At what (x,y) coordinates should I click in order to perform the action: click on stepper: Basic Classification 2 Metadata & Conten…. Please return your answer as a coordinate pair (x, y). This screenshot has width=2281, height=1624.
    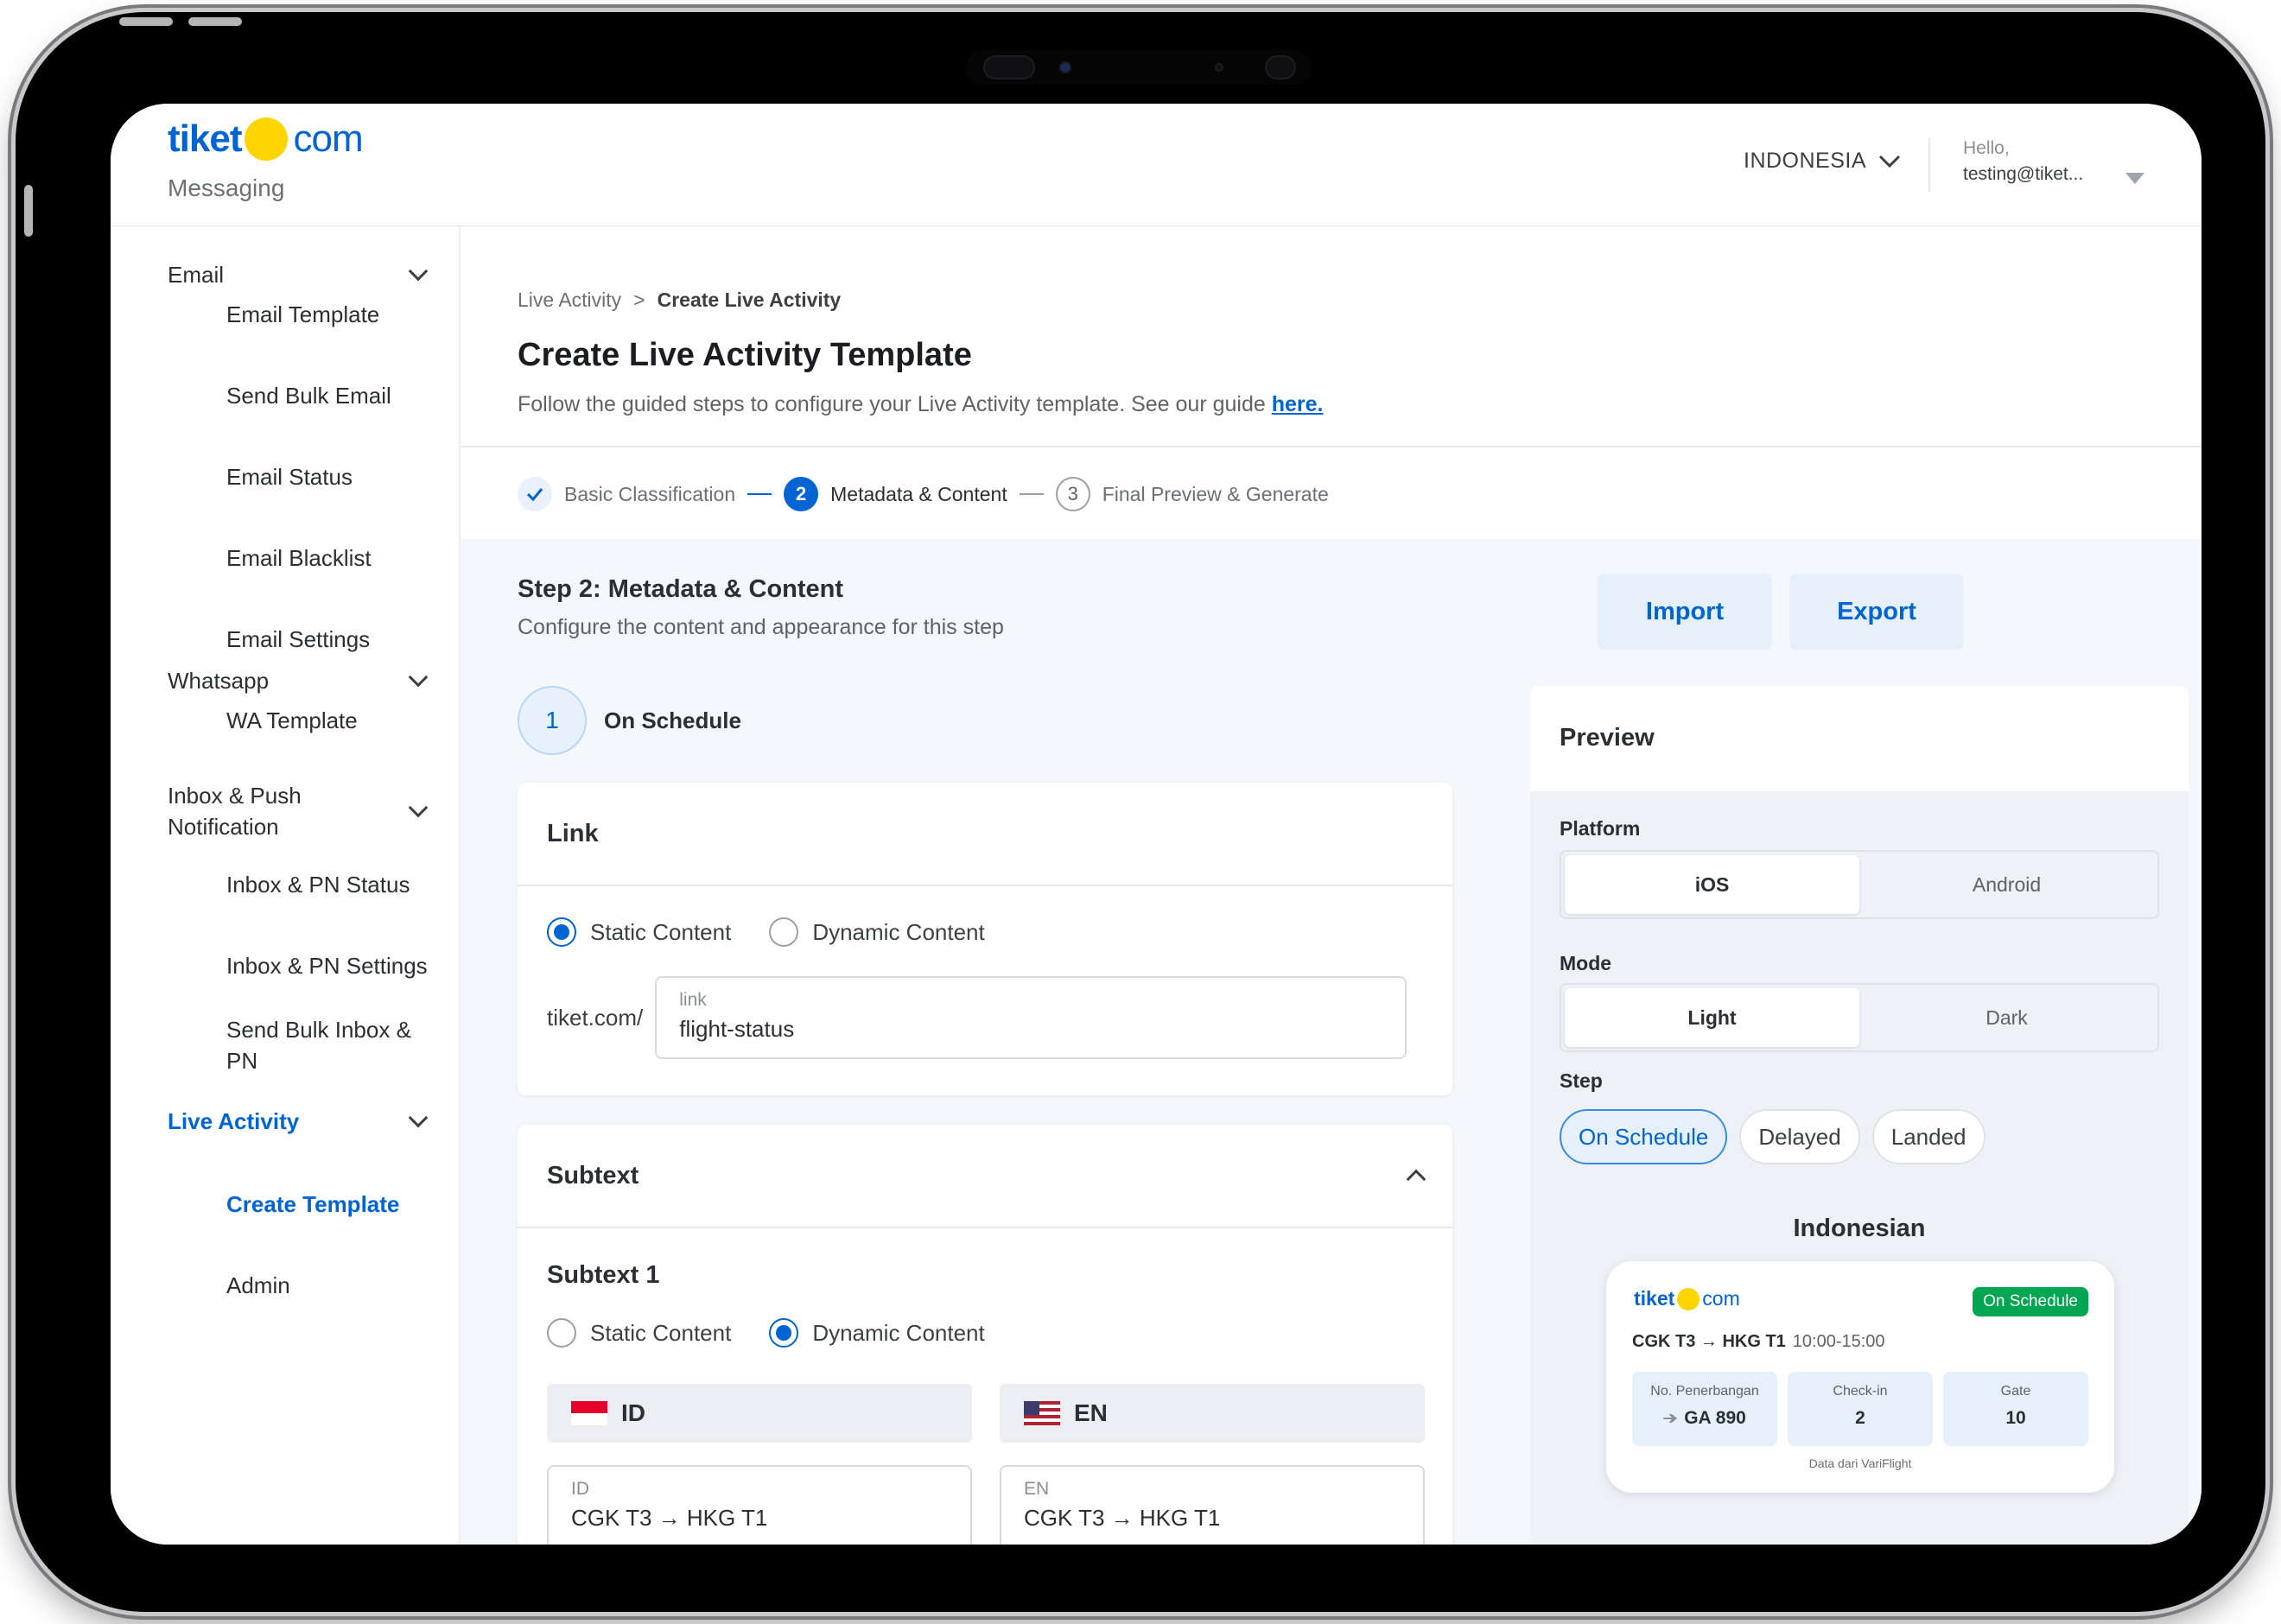
    Looking at the image, I should click on (923, 494).